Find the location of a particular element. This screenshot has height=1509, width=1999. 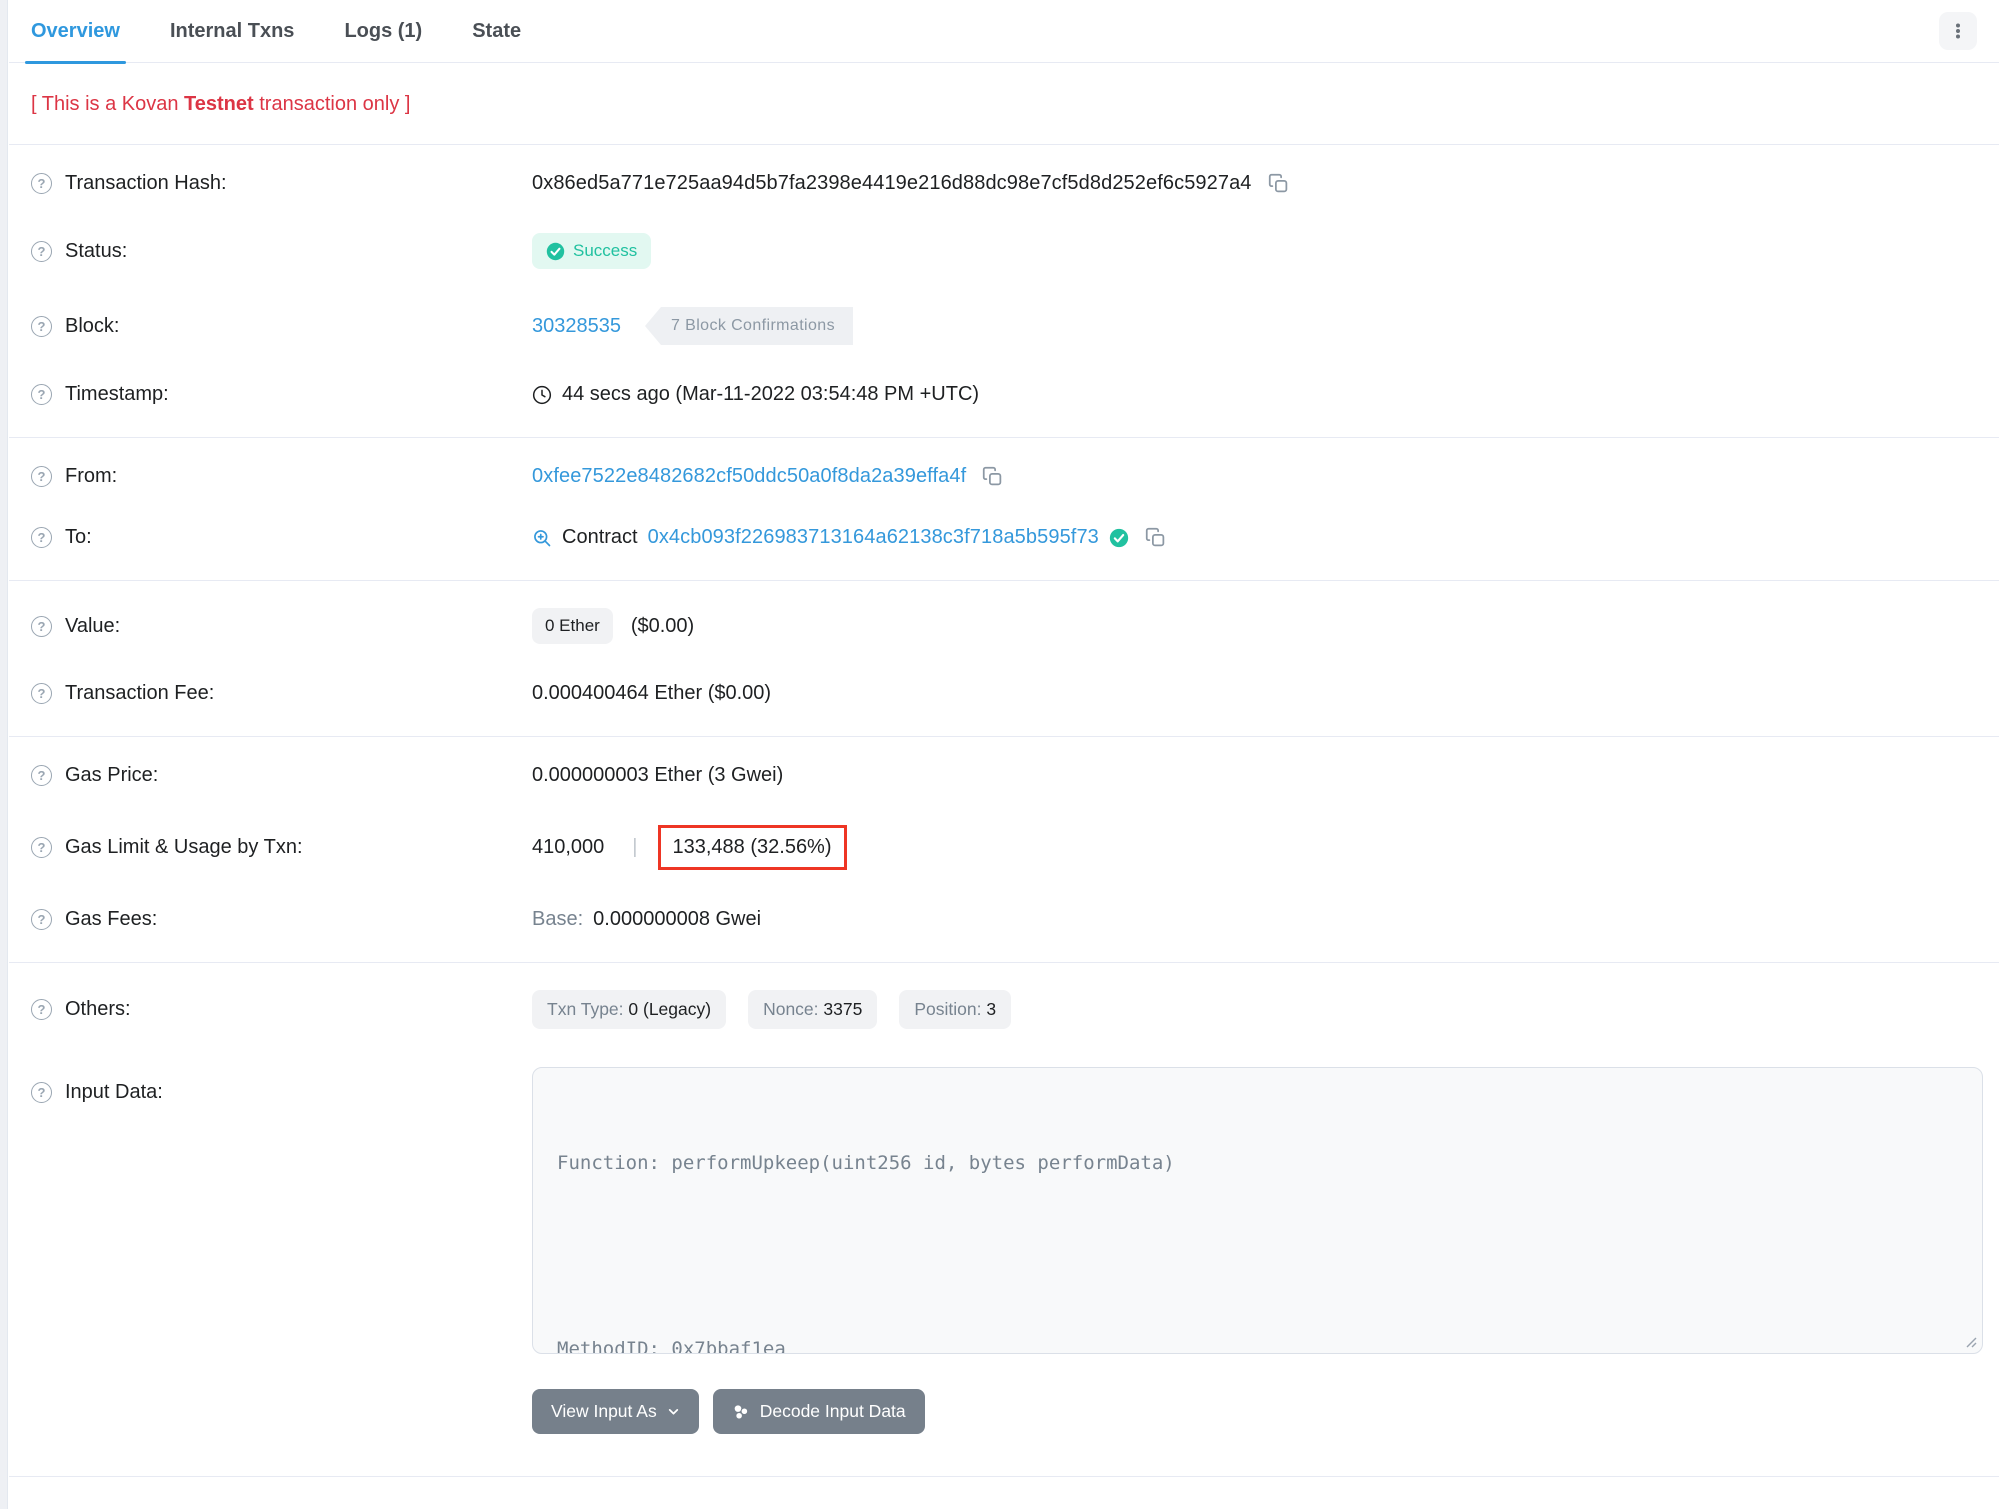

from-label: From: is located at coordinates (91, 476).